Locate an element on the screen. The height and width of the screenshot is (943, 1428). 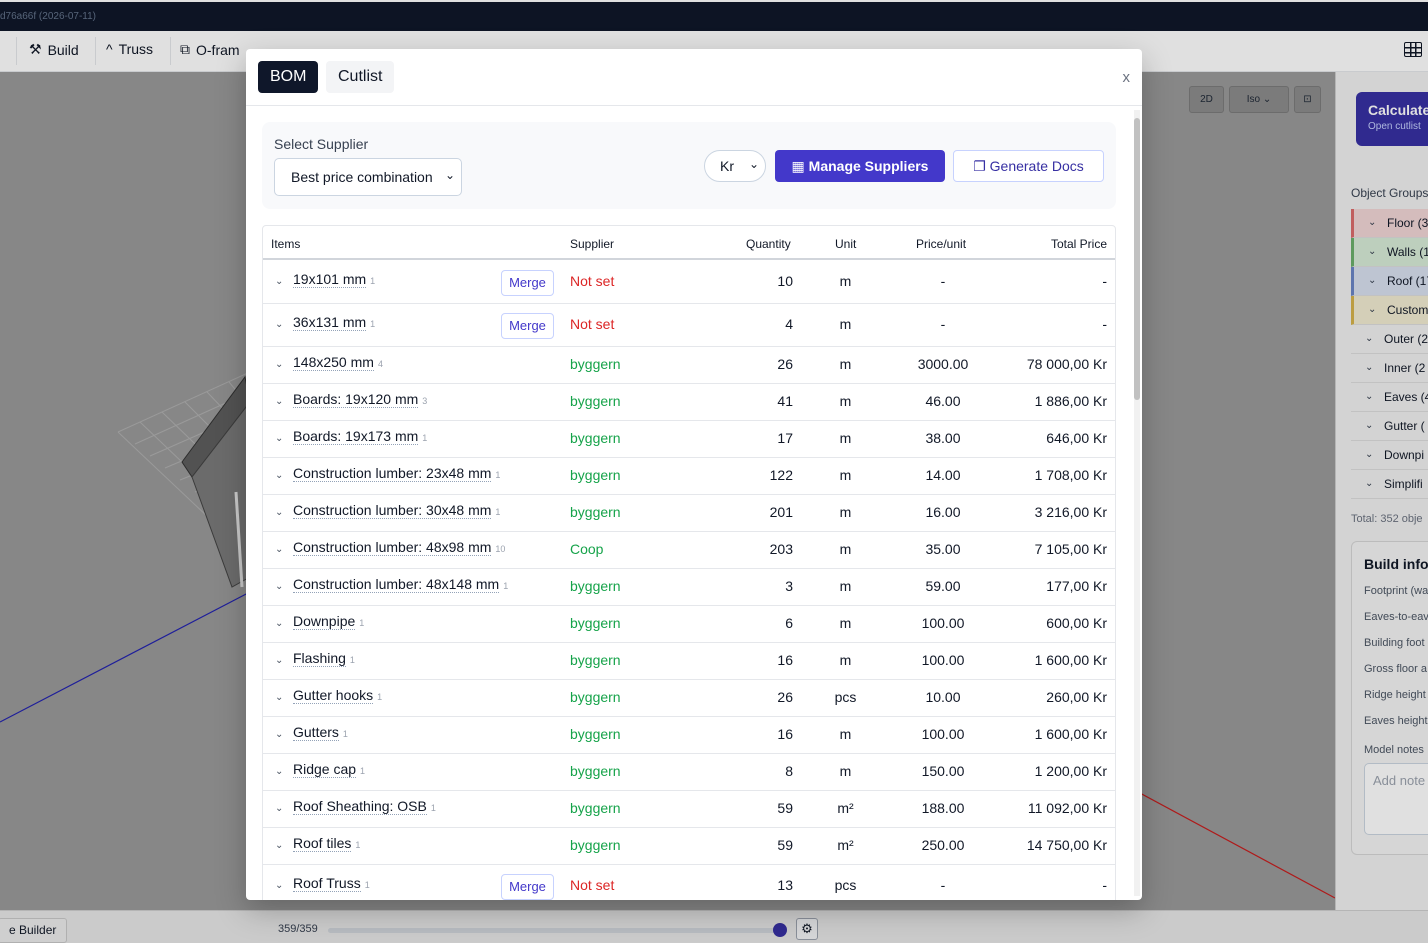
close-icon: x is located at coordinates (1127, 77).